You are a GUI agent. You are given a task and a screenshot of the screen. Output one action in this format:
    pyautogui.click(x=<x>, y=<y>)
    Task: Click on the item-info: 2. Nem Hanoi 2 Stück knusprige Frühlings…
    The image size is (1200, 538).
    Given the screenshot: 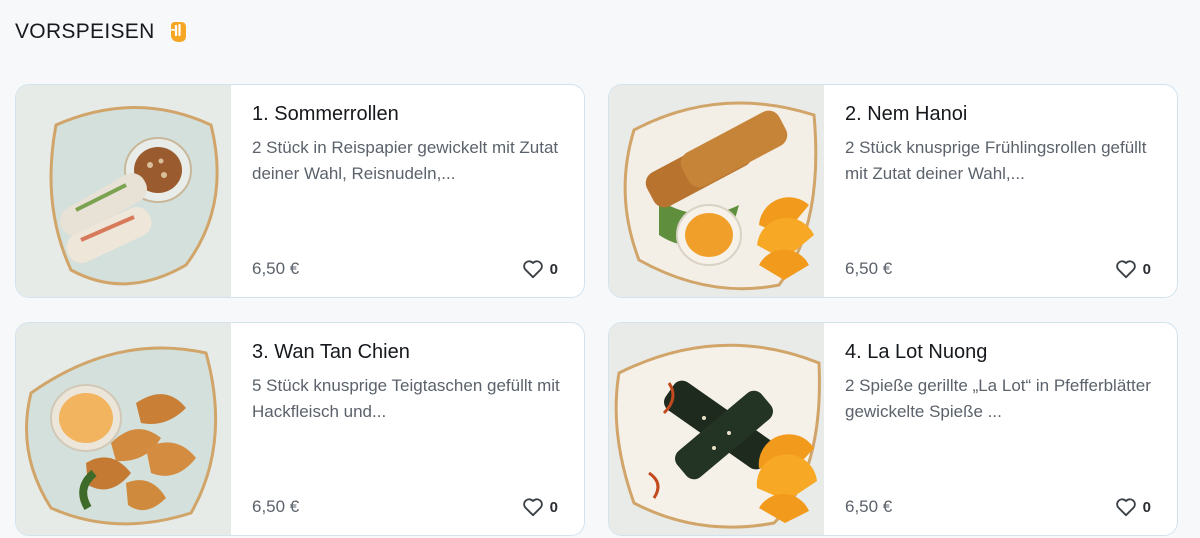 What is the action you would take?
    pyautogui.click(x=1011, y=191)
    